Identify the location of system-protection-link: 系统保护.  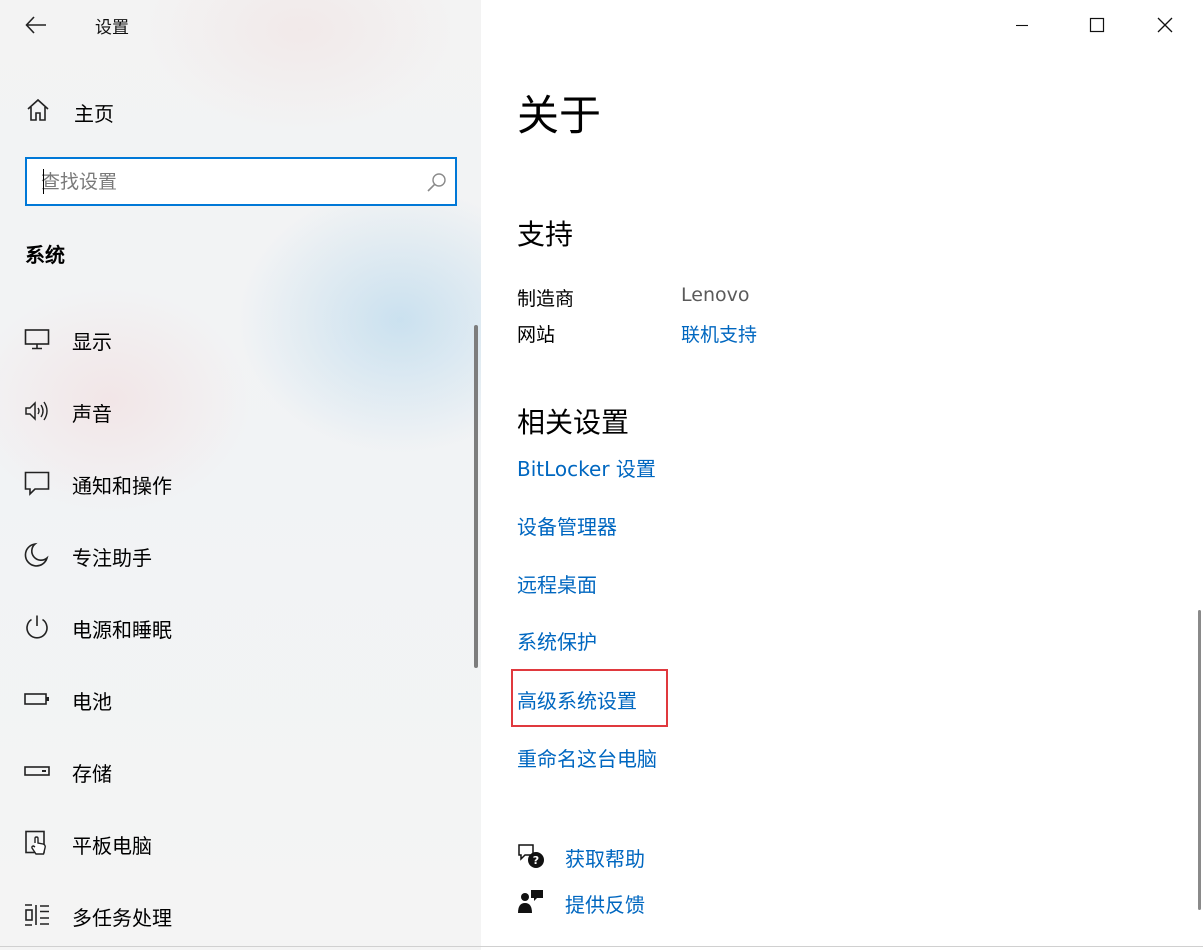
(557, 640).